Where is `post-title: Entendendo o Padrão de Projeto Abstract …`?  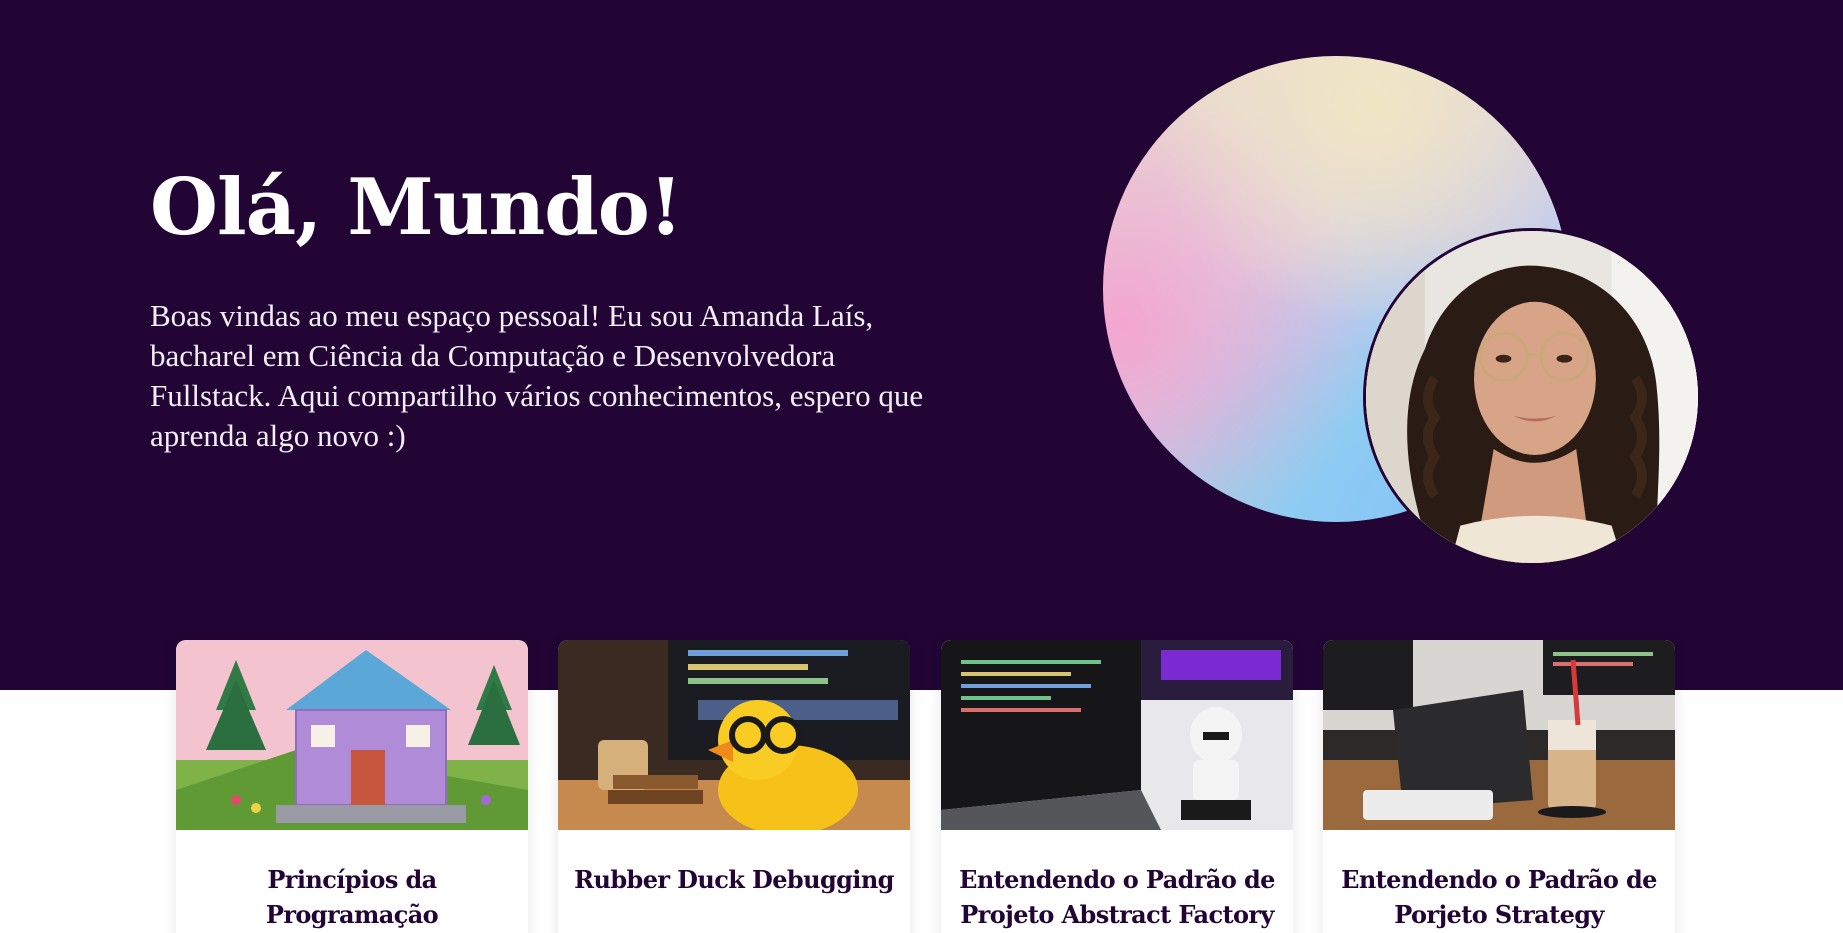
post-title: Entendendo o Padrão de Projeto Abstract … is located at coordinates (1117, 881).